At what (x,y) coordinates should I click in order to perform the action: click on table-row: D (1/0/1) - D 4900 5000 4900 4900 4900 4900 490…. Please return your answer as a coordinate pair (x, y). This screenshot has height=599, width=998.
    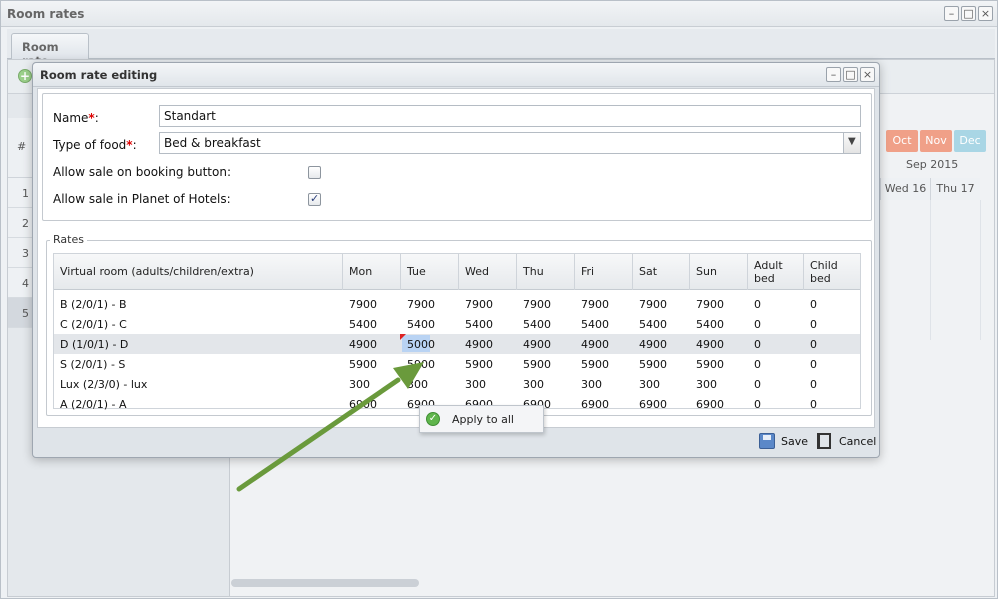
    Looking at the image, I should click on (457, 344).